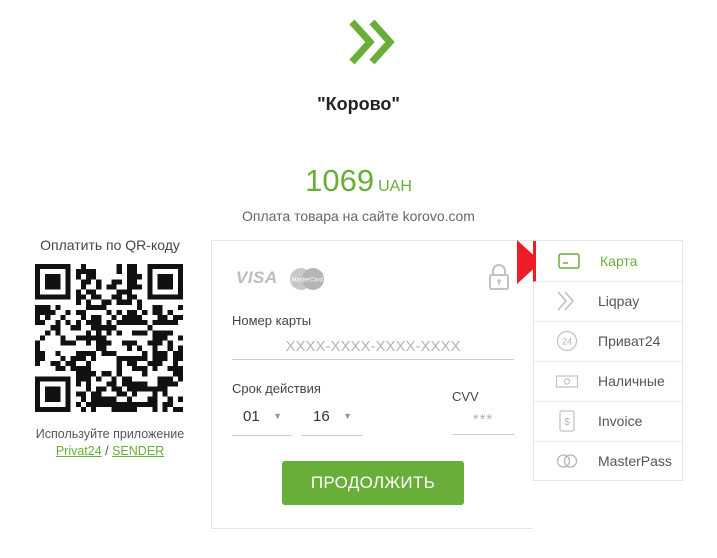 This screenshot has width=717, height=558. Describe the element at coordinates (635, 461) in the screenshot. I see `method-label: MasterPass` at that location.